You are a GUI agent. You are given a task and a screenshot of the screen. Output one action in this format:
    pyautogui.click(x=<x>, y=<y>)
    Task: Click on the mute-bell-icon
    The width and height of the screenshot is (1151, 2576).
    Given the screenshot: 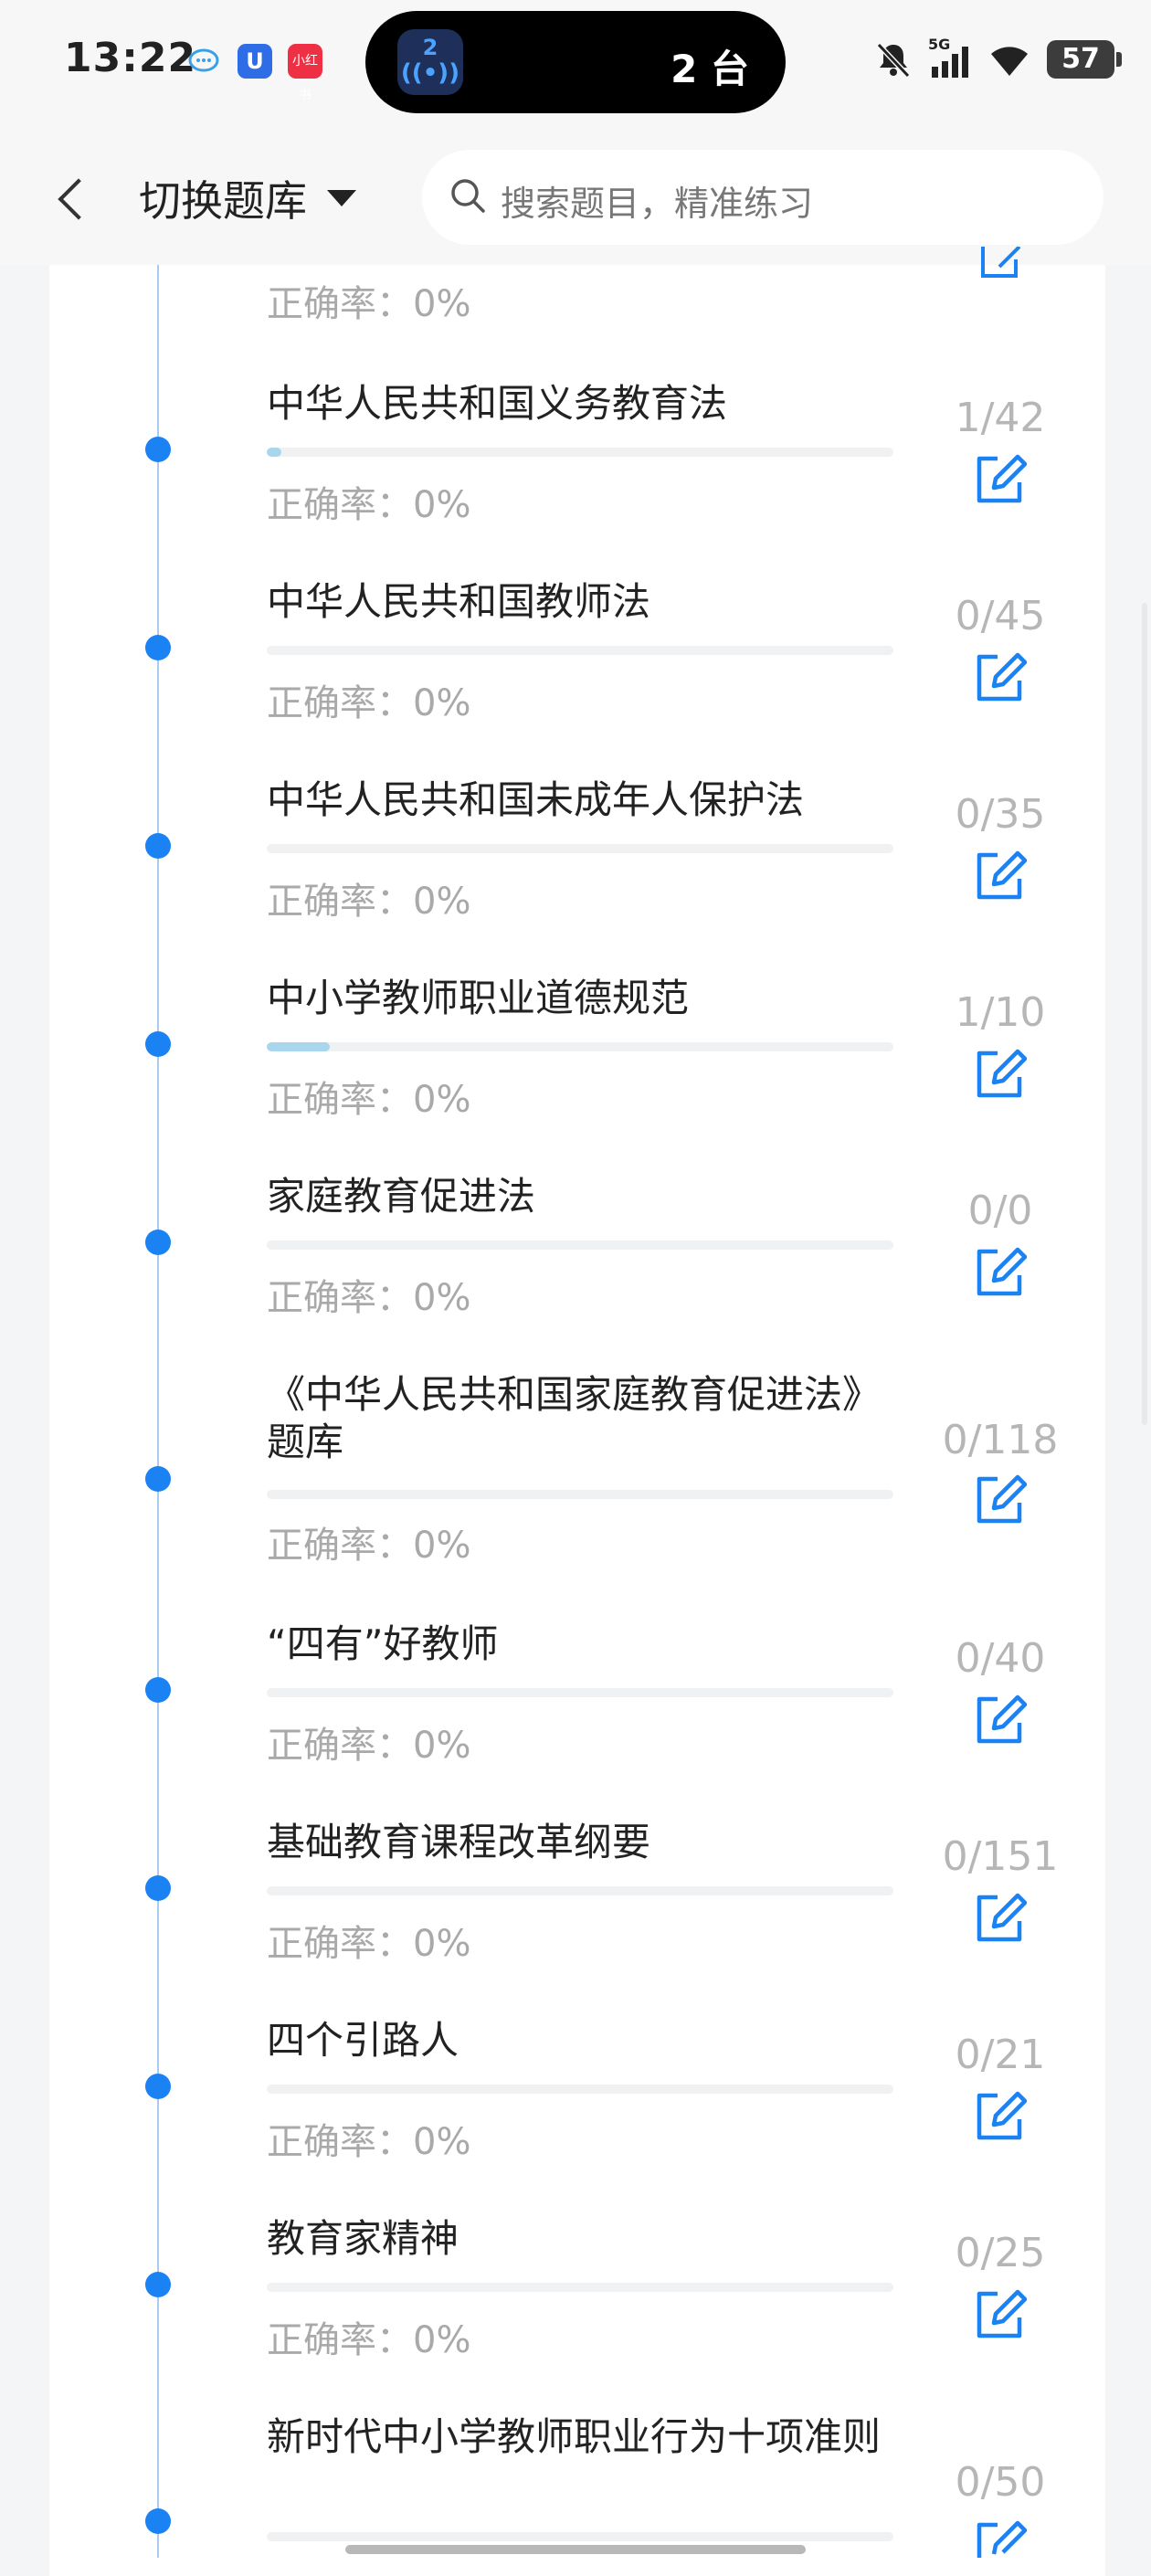 What is the action you would take?
    pyautogui.click(x=893, y=60)
    